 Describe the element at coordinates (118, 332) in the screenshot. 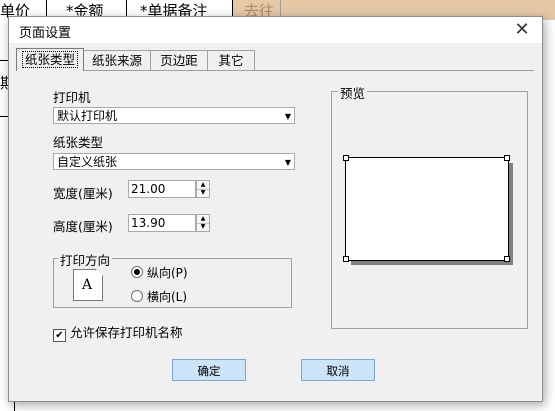

I see `allow-save-printer-checkbox: ✔ 允许保存打印机名称` at that location.